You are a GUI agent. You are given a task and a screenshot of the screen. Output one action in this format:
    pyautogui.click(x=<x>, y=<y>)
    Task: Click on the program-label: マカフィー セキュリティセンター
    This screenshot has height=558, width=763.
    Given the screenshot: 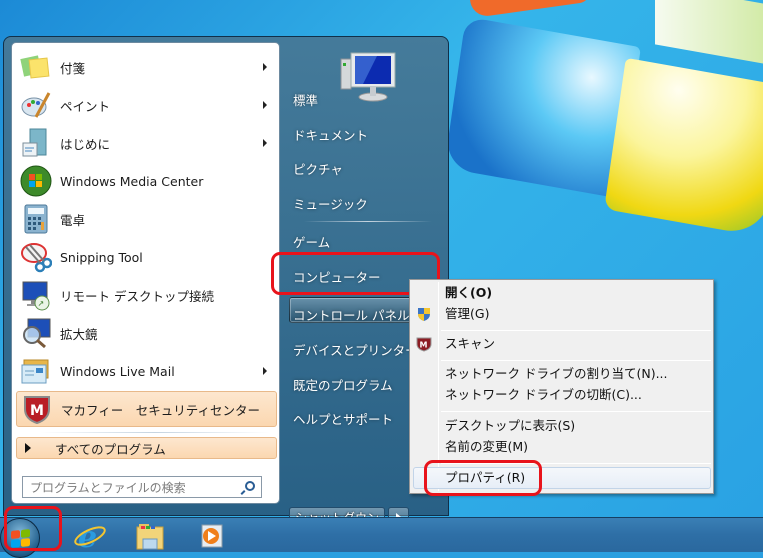 What is the action you would take?
    pyautogui.click(x=161, y=410)
    